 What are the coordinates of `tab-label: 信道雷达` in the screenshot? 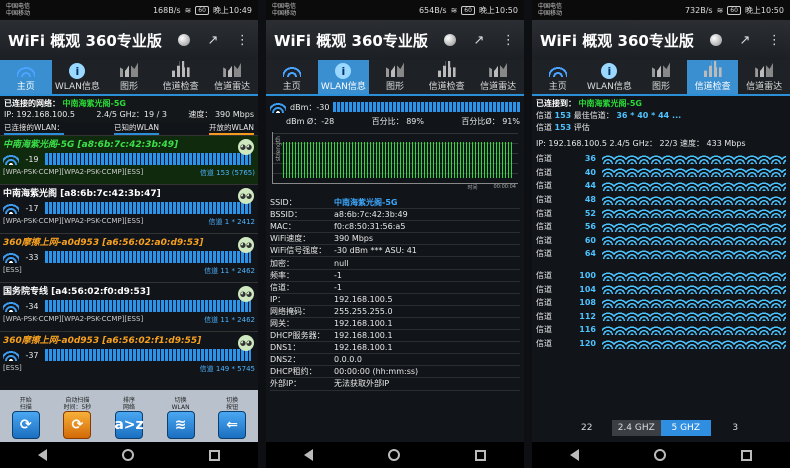 It's located at (764, 87).